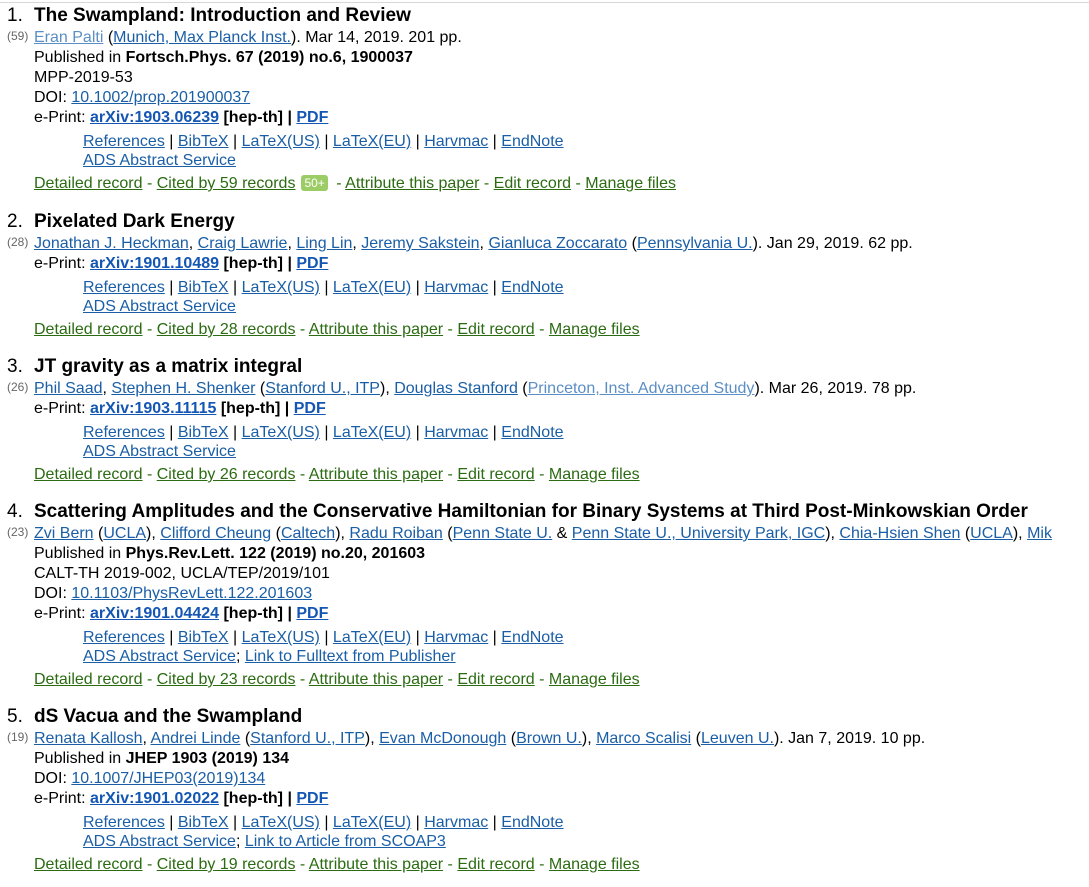 Image resolution: width=1089 pixels, height=887 pixels. I want to click on author-link: Chia-Hsien Shen, so click(899, 533).